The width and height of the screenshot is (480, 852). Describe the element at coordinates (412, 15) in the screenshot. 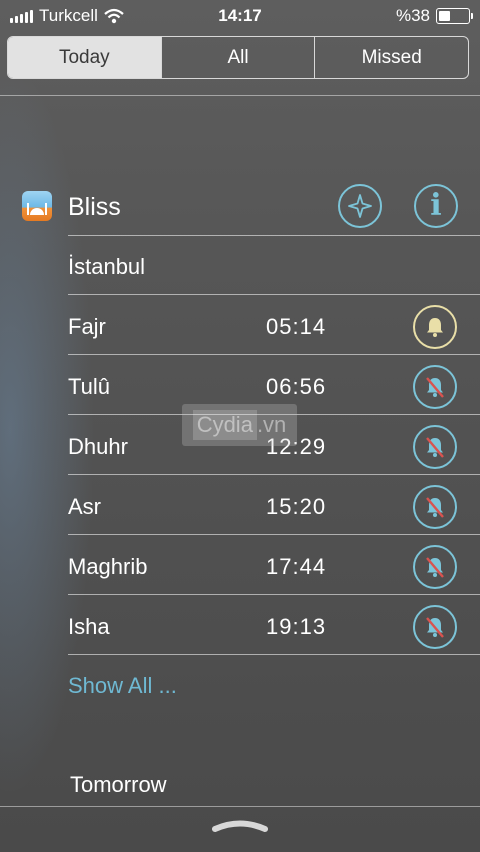

I see `battery-percent: %38` at that location.